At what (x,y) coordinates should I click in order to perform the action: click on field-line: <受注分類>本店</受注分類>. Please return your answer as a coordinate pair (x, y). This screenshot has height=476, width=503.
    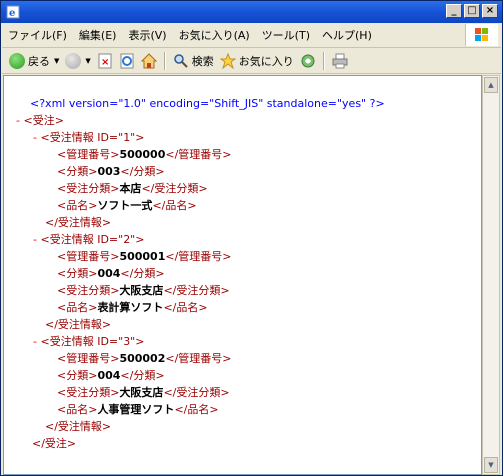
    Looking at the image, I should click on (132, 188).